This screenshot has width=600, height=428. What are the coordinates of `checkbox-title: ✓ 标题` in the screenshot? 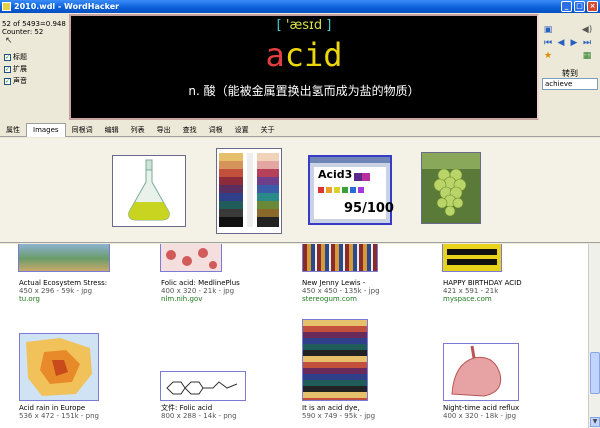 It's located at (15, 57).